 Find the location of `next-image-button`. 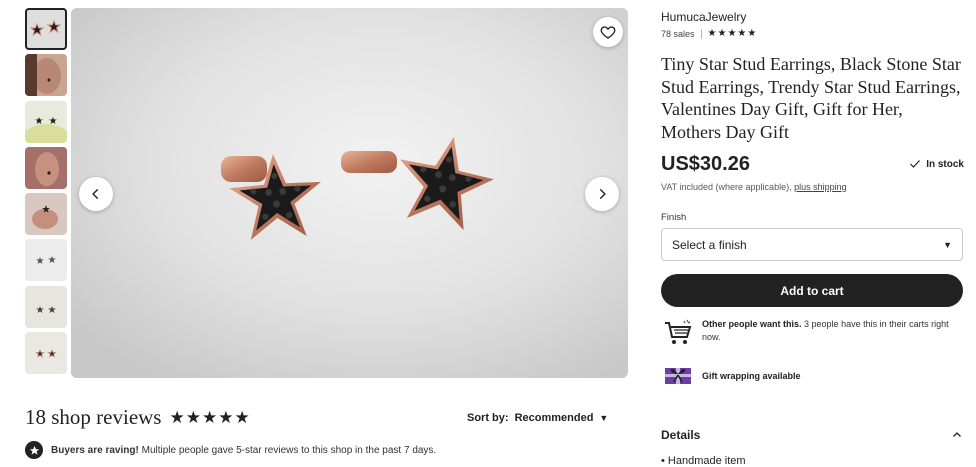

next-image-button is located at coordinates (602, 194).